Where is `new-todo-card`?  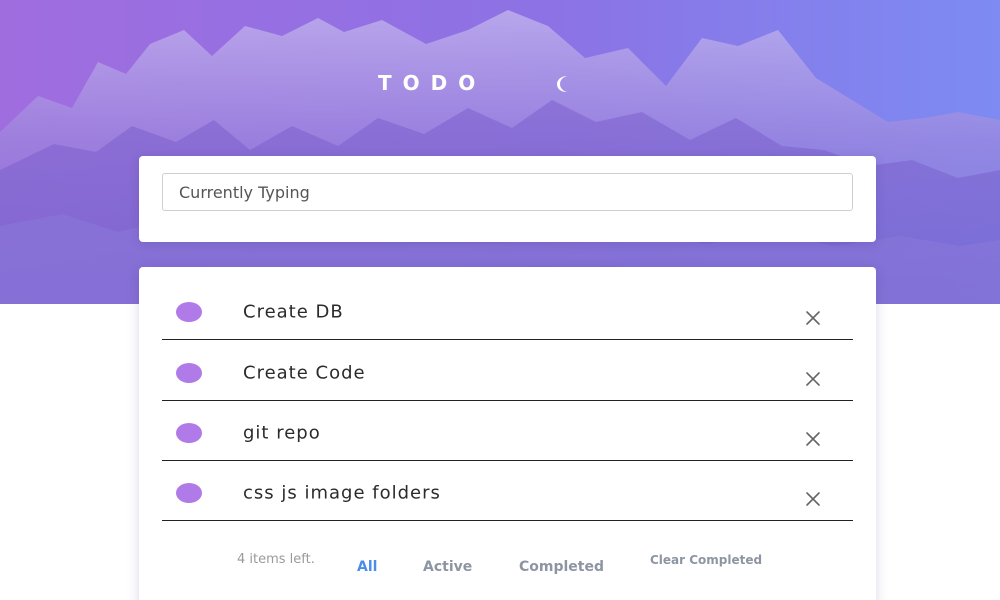 new-todo-card is located at coordinates (507, 199).